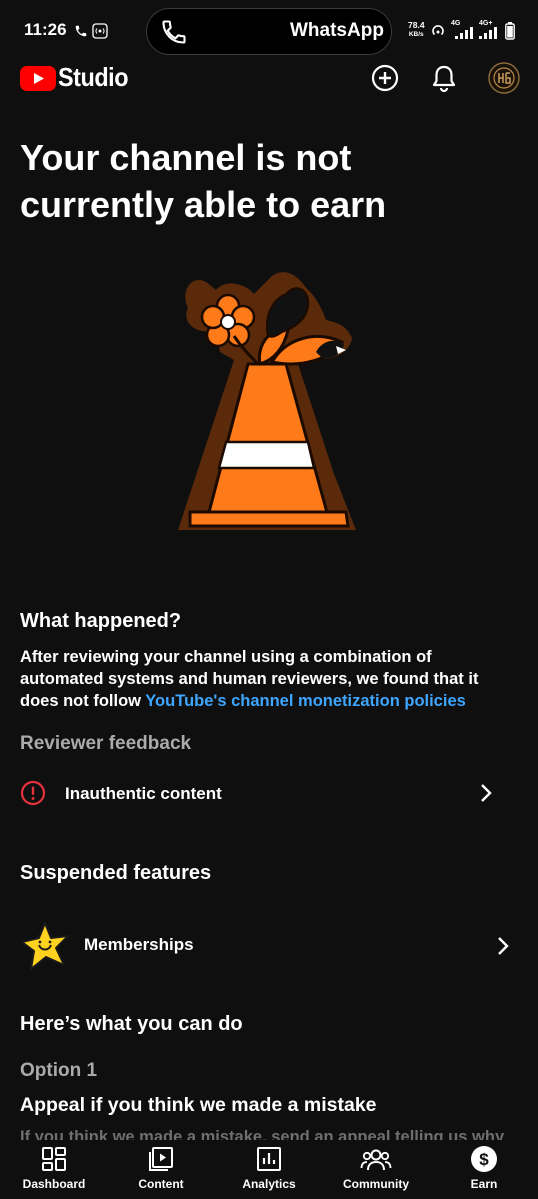  I want to click on alert-circle-icon, so click(33, 793).